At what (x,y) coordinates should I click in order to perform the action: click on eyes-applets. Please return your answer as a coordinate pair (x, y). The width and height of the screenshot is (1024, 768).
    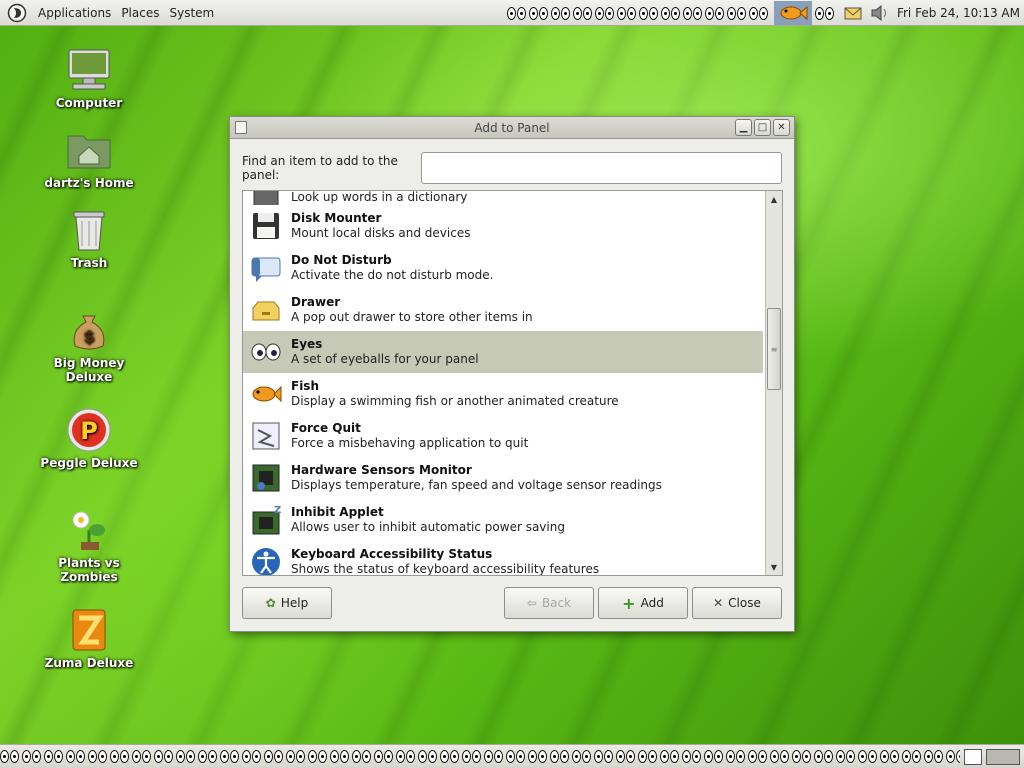
    Looking at the image, I should click on (638, 13).